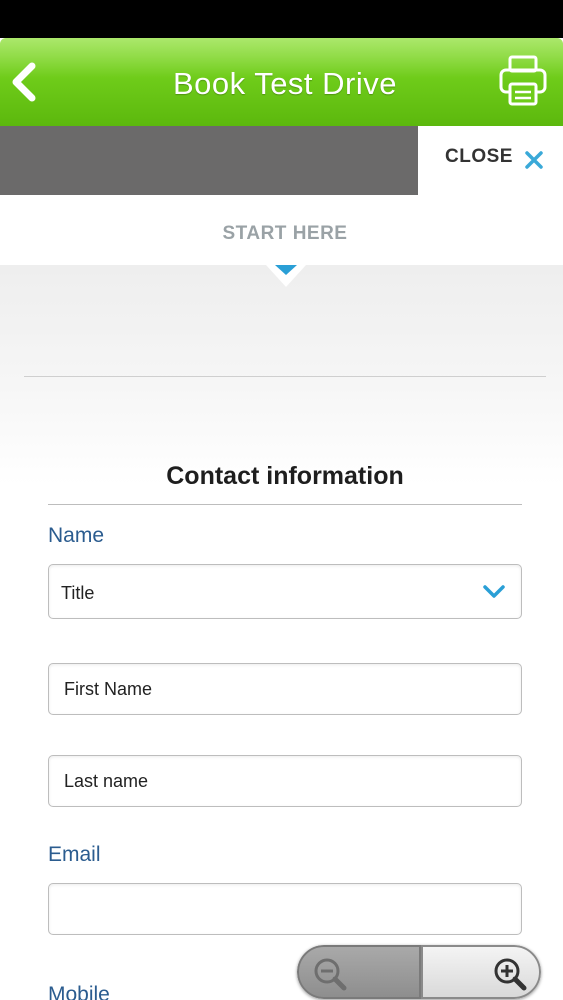 The image size is (563, 1000). I want to click on email-field, so click(285, 909).